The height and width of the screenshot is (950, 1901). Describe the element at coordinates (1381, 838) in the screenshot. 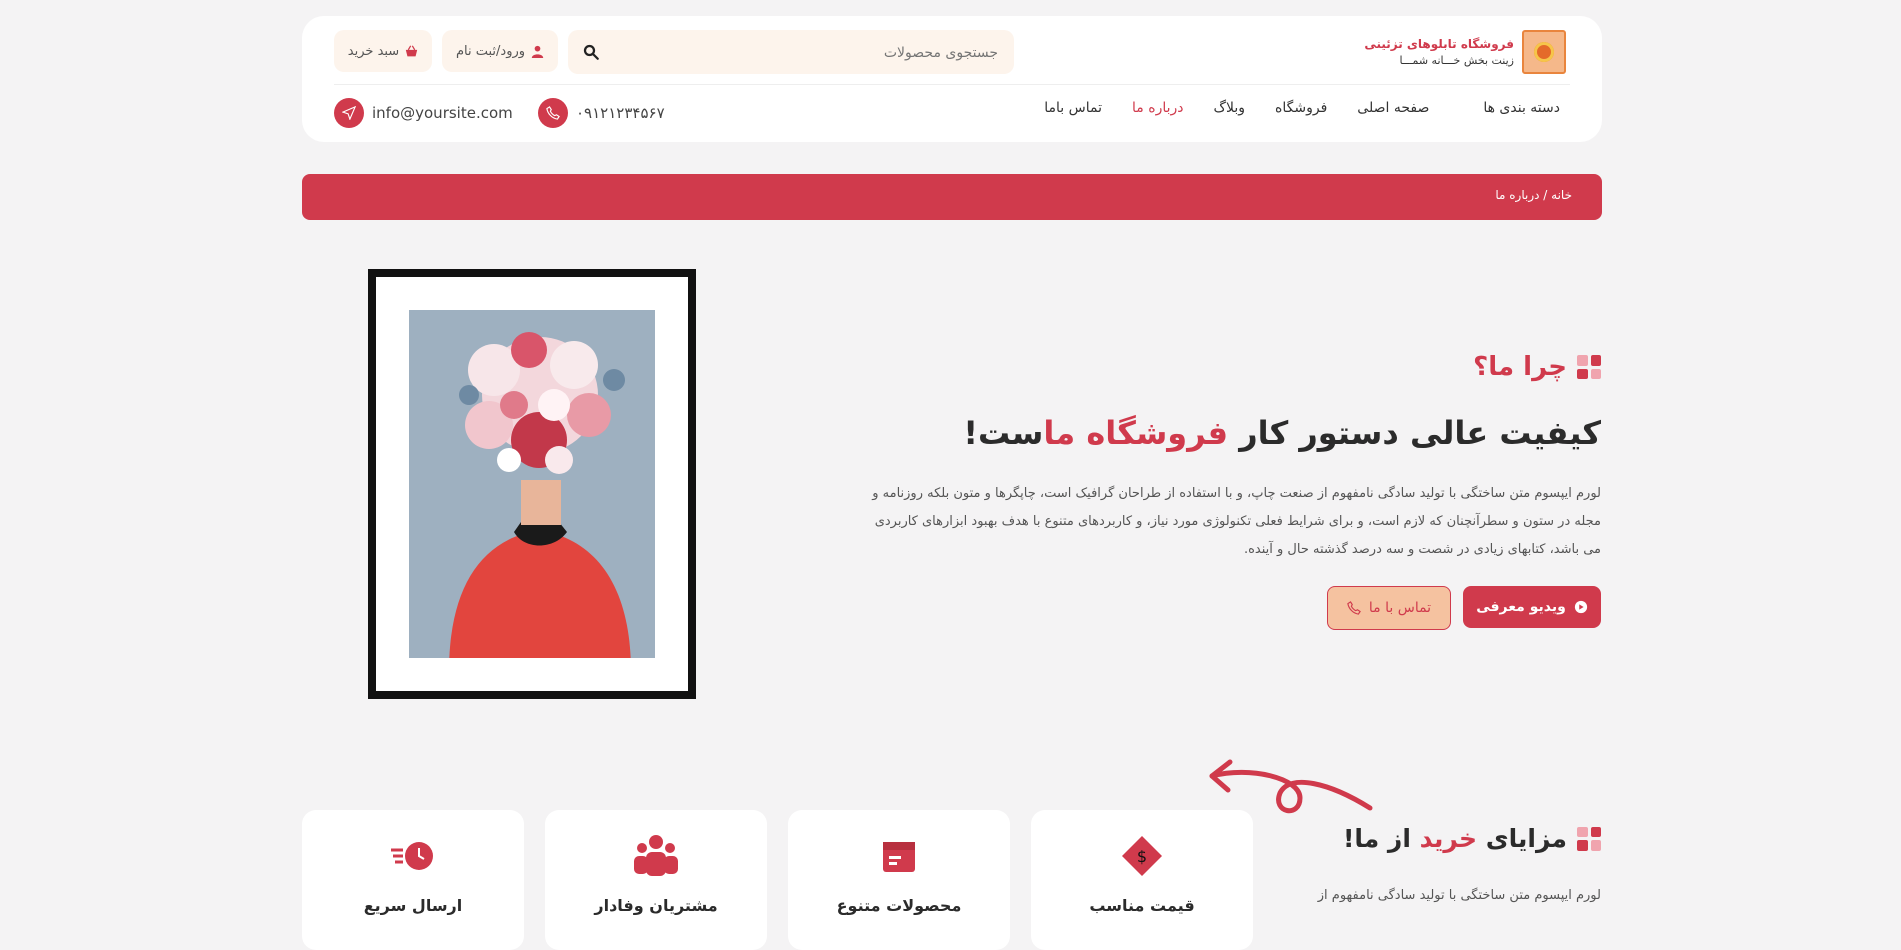

I see `features-title-suffix: از ما!` at that location.